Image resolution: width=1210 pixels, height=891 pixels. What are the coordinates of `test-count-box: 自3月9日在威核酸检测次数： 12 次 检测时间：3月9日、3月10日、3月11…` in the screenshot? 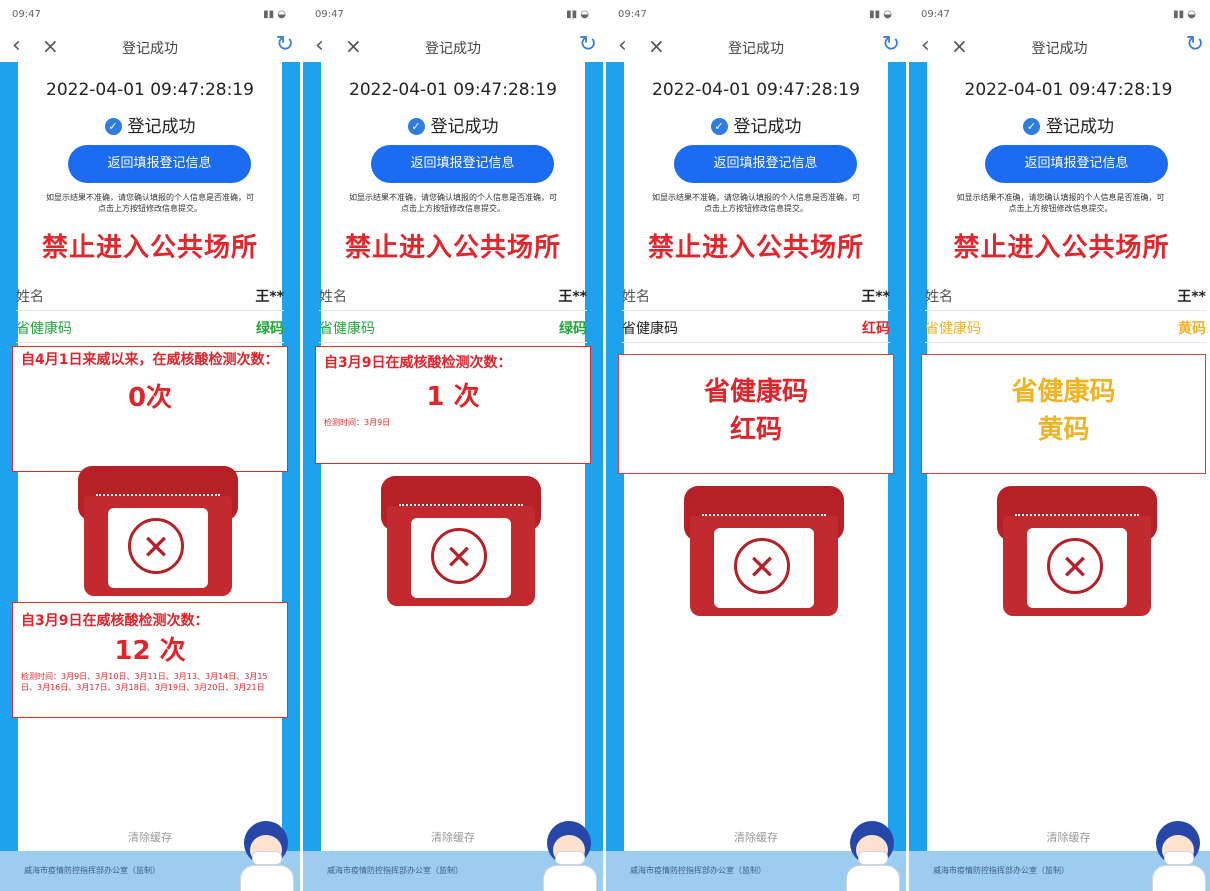 It's located at (150, 660).